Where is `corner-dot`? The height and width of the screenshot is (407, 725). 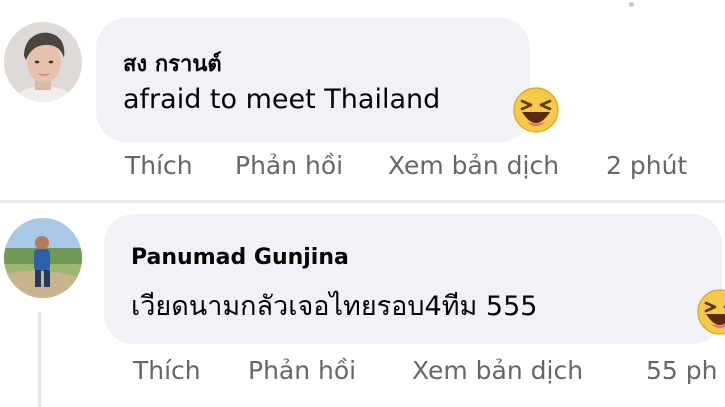 corner-dot is located at coordinates (631, 4).